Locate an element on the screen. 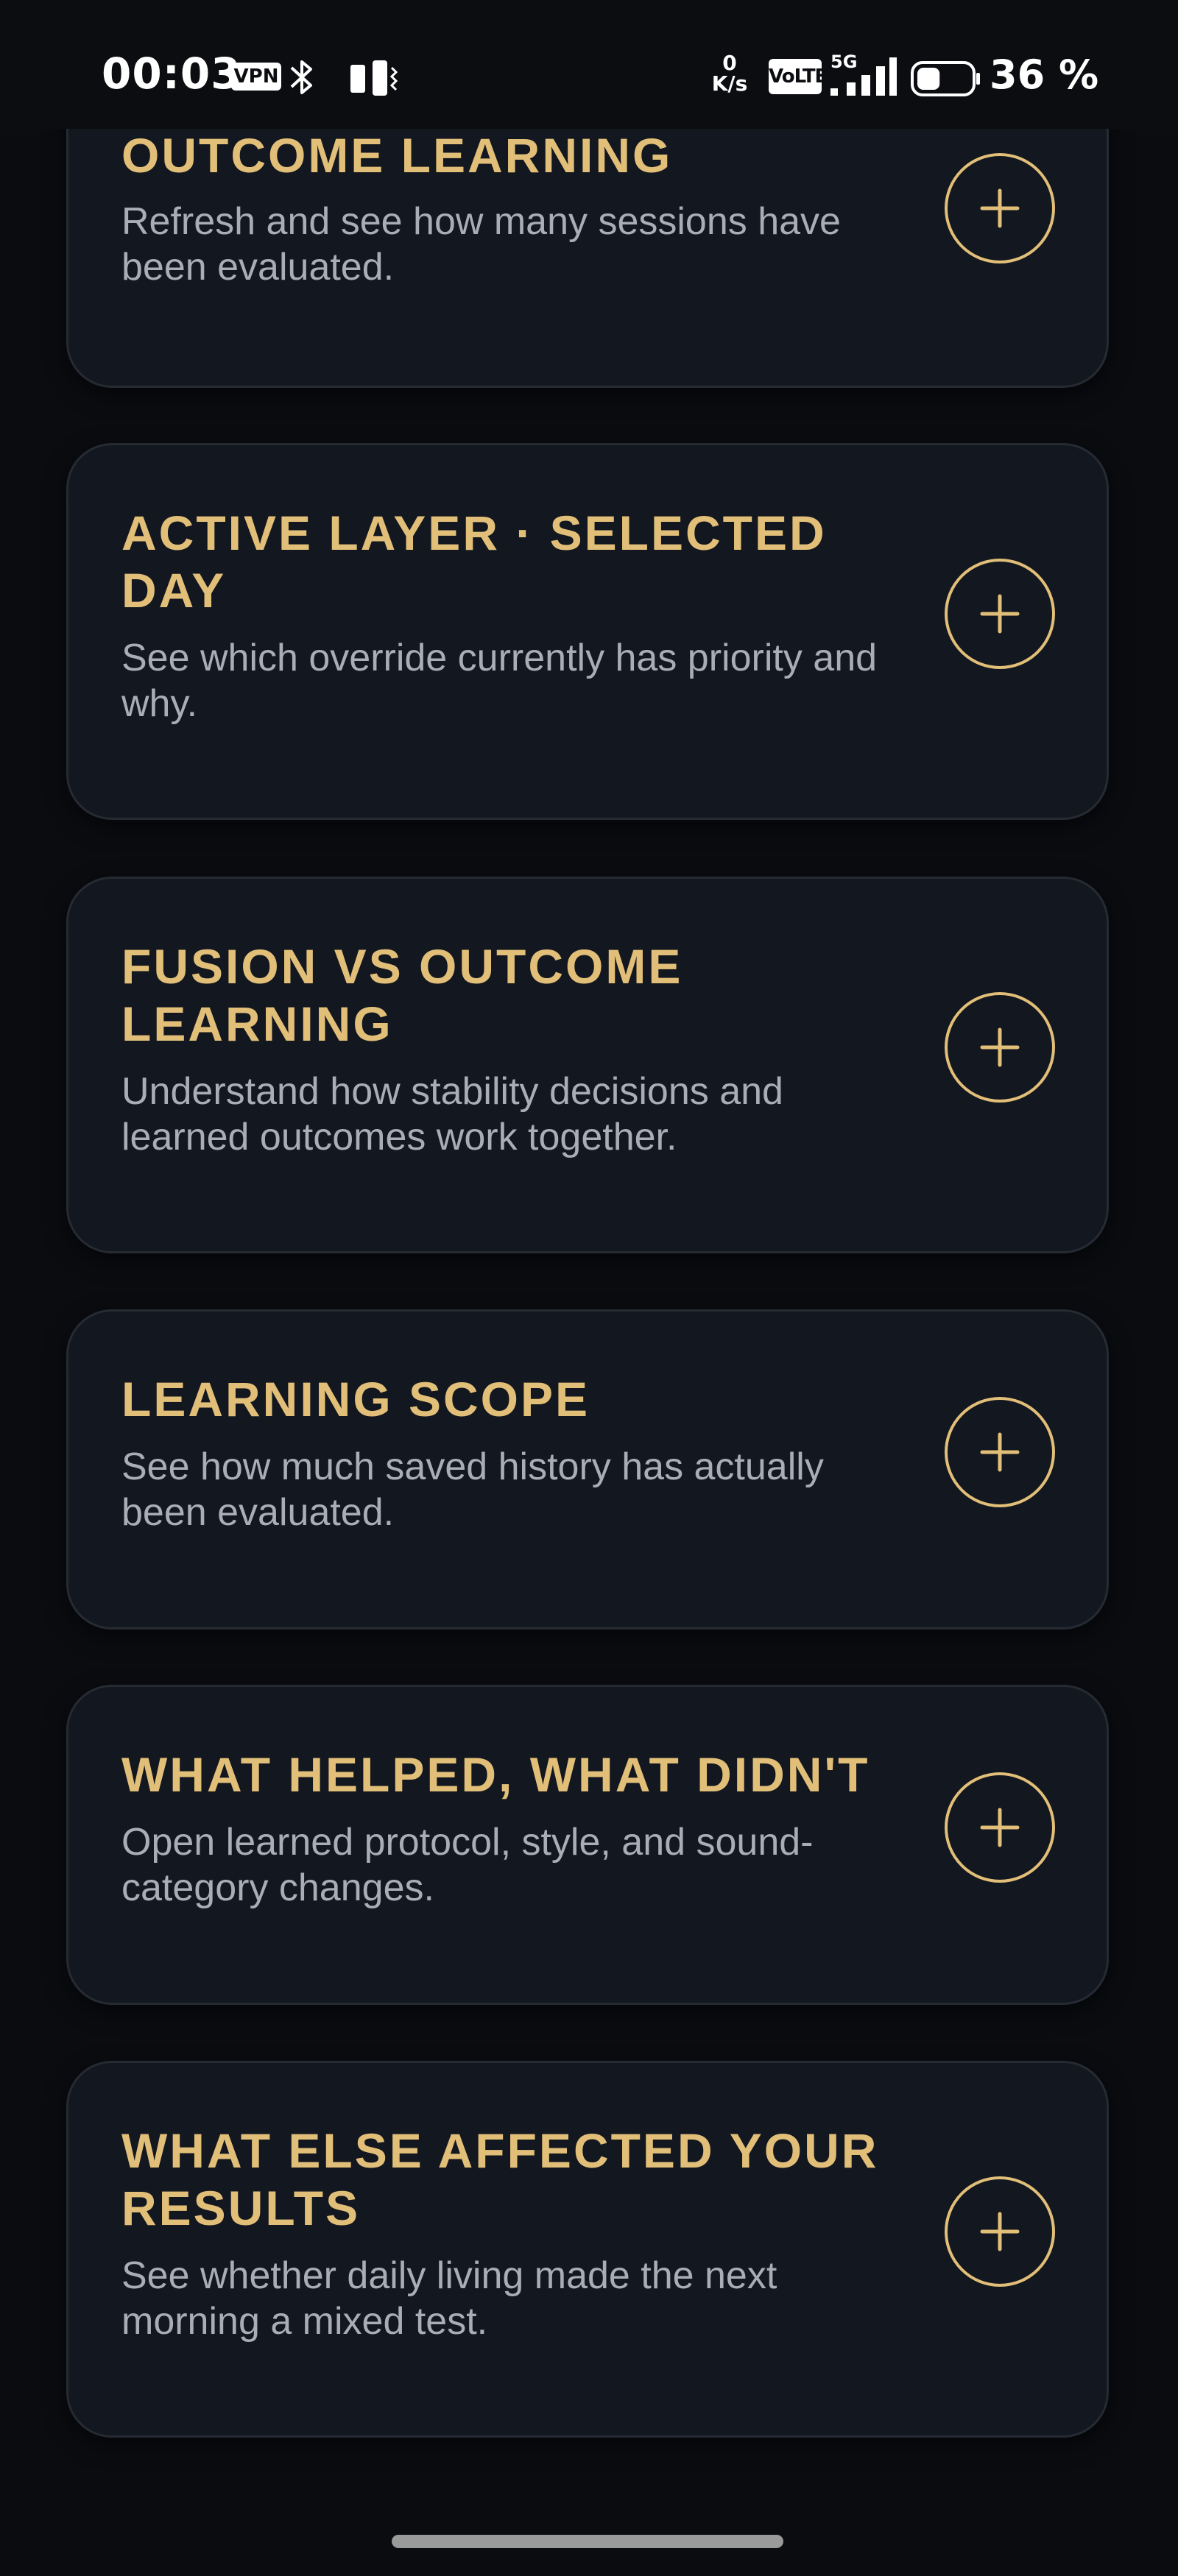 This screenshot has height=2576, width=1178. net-speed: 0 K/s is located at coordinates (729, 73).